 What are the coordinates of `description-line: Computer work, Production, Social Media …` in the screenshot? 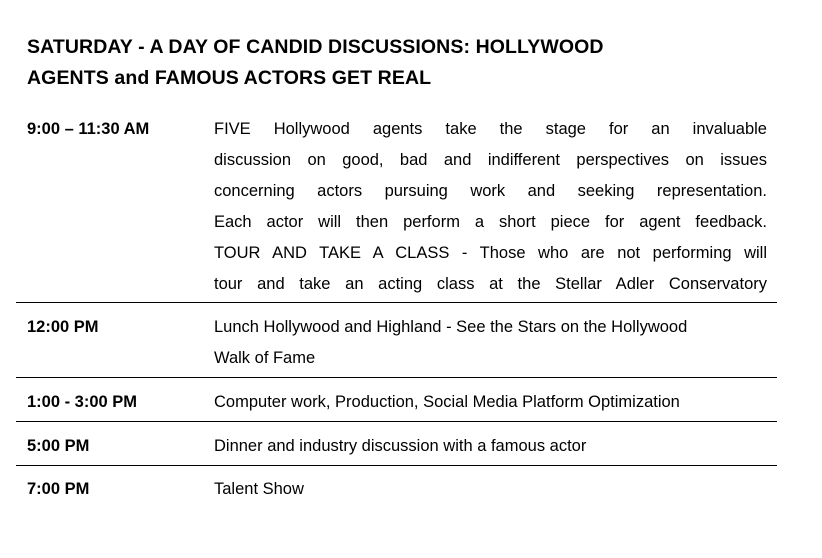 It's located at (447, 402).